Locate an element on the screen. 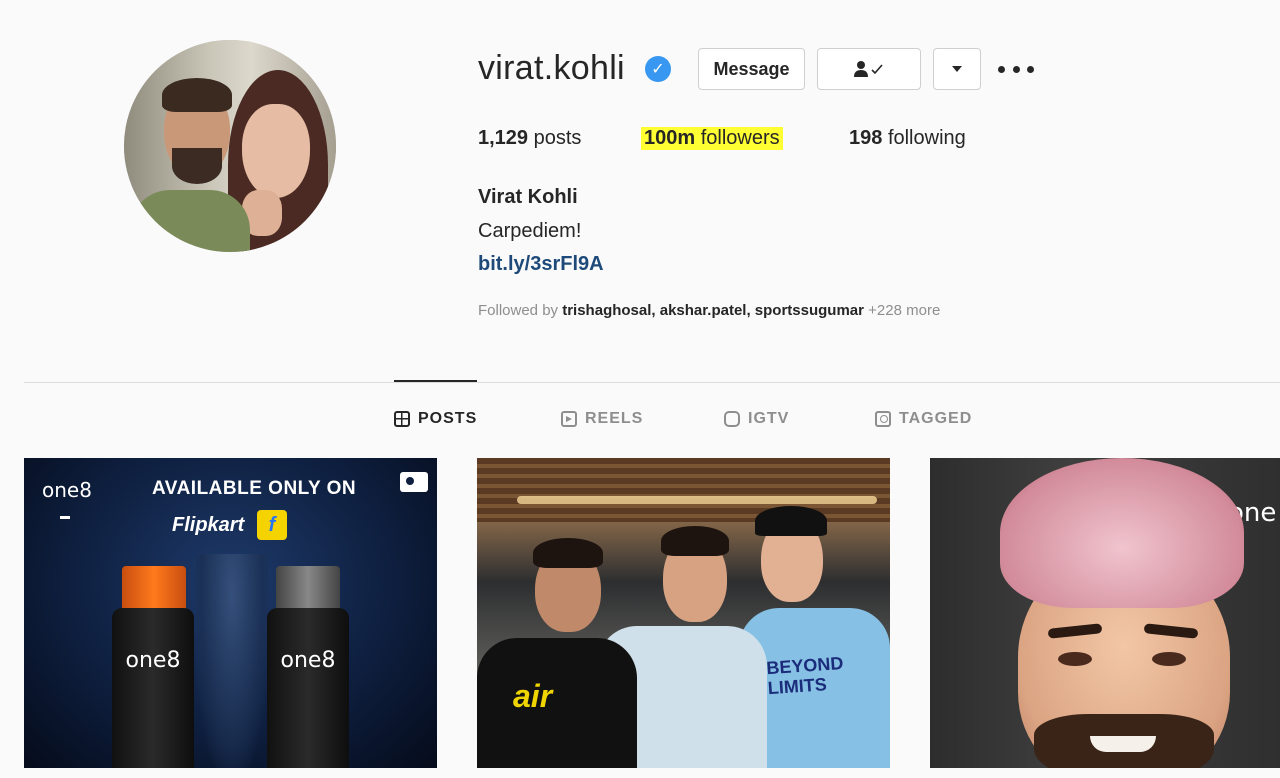 The width and height of the screenshot is (1280, 778). following-button is located at coordinates (869, 69).